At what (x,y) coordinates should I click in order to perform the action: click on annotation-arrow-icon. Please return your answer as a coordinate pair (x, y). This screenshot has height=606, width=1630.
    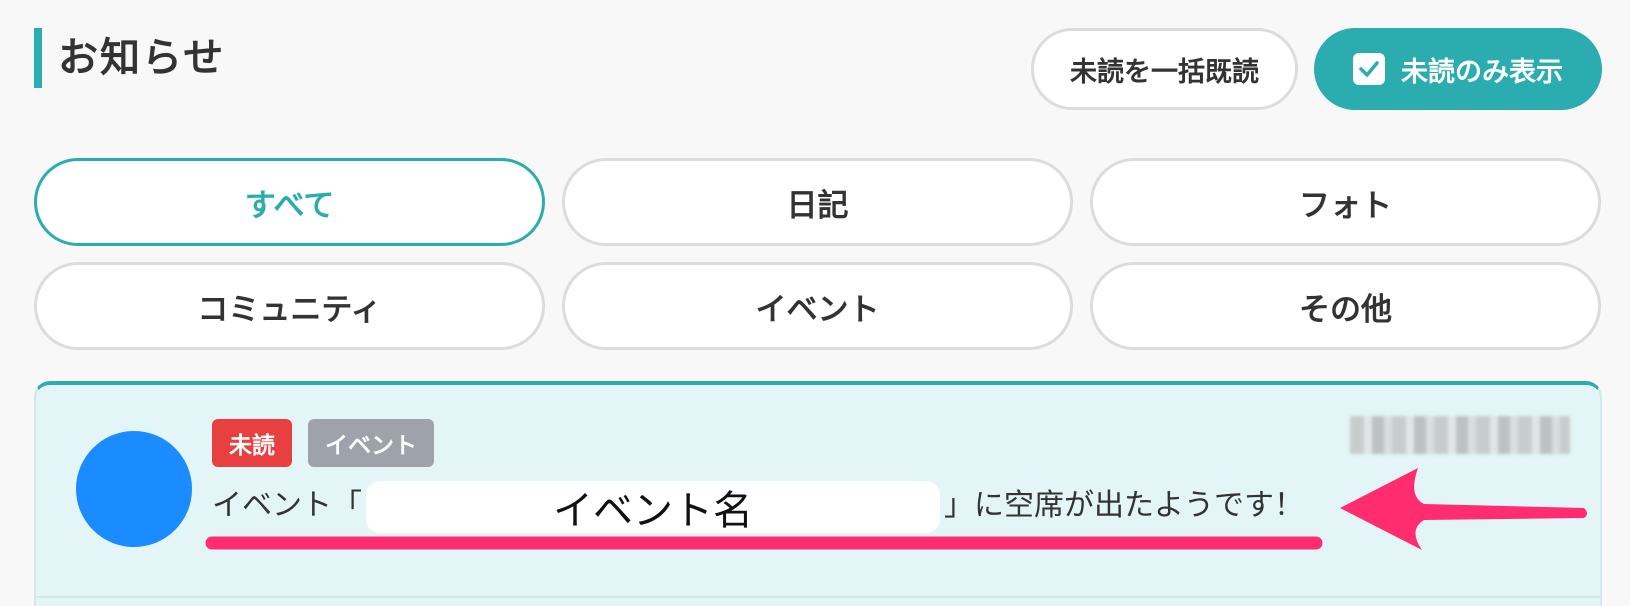
    Looking at the image, I should click on (1463, 509).